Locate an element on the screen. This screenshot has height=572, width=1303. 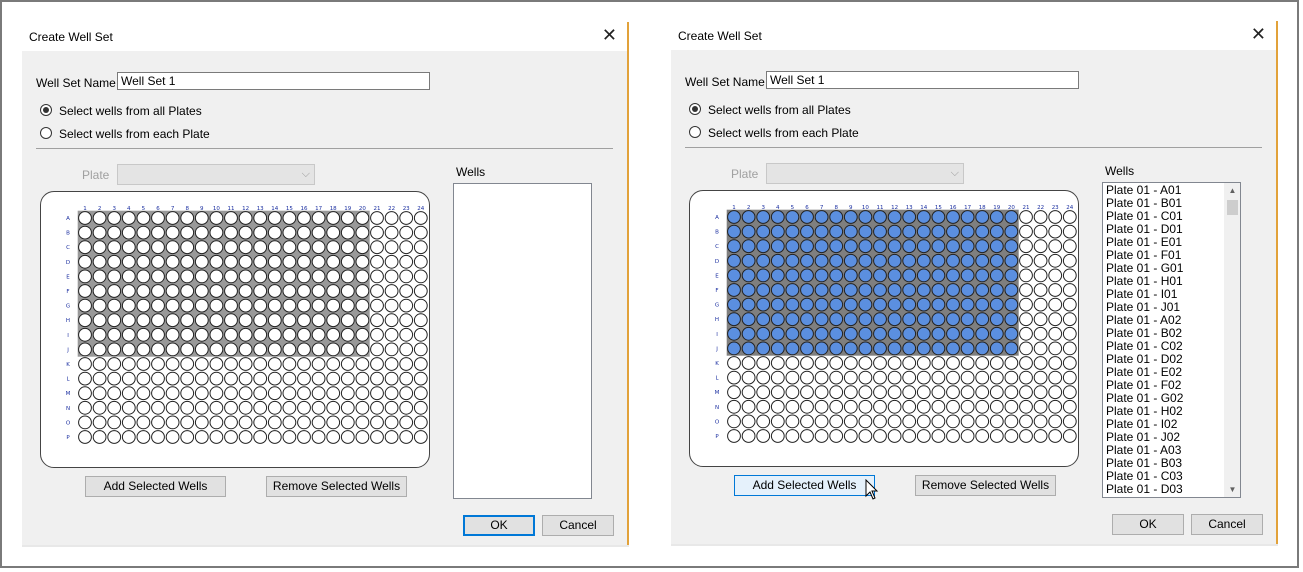
well-N17 is located at coordinates (318, 407).